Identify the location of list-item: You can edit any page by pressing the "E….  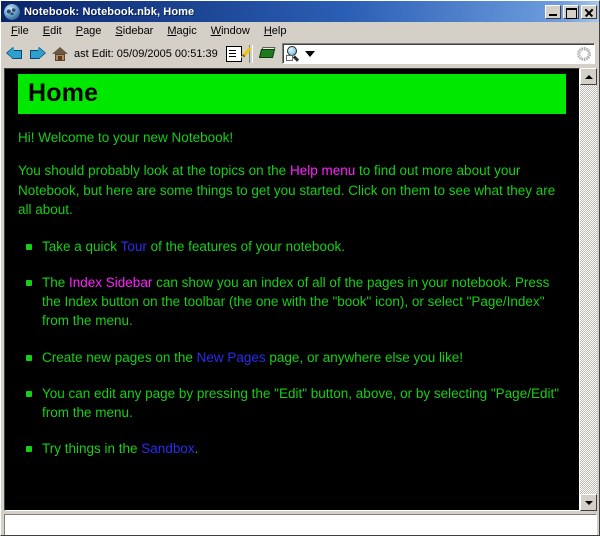
(292, 403).